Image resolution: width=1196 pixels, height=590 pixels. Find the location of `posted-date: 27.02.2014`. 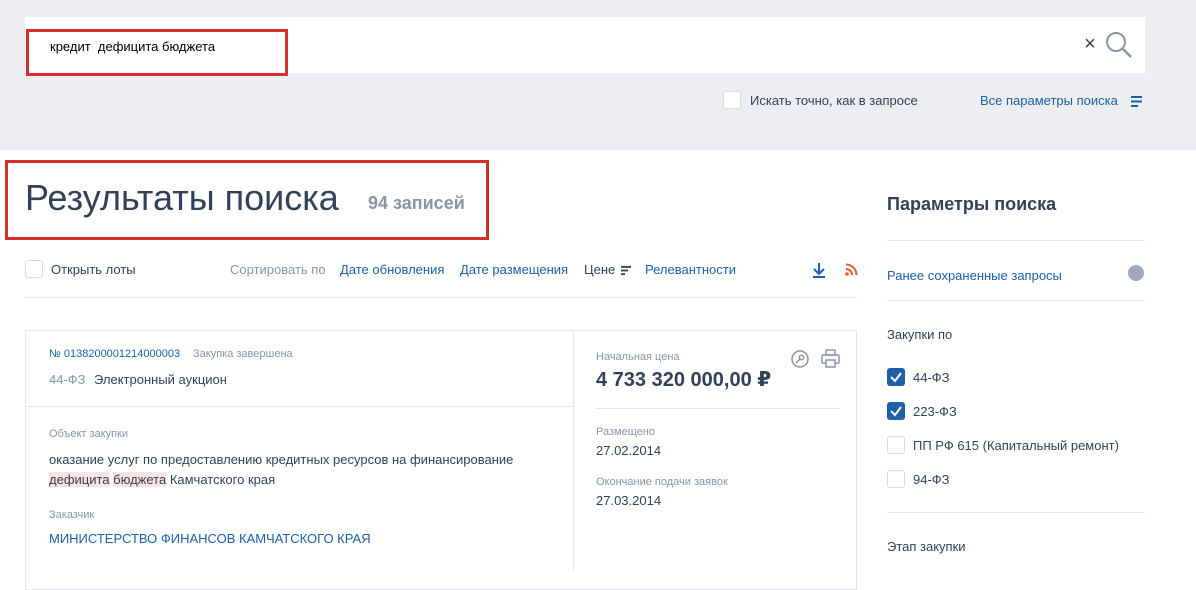

posted-date: 27.02.2014 is located at coordinates (629, 450).